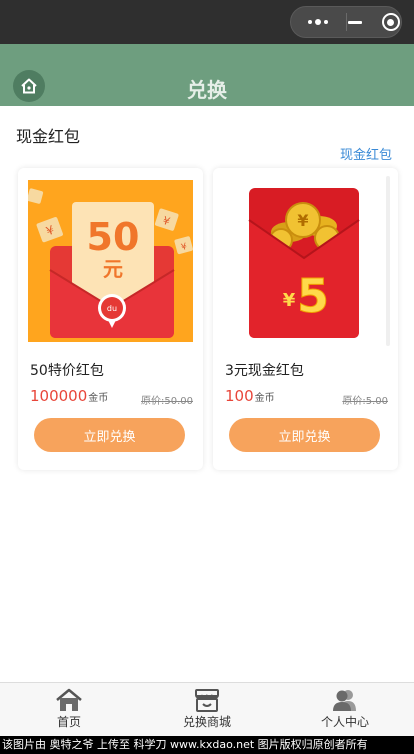 This screenshot has width=414, height=754. What do you see at coordinates (59, 396) in the screenshot?
I see `price-value: 100000` at bounding box center [59, 396].